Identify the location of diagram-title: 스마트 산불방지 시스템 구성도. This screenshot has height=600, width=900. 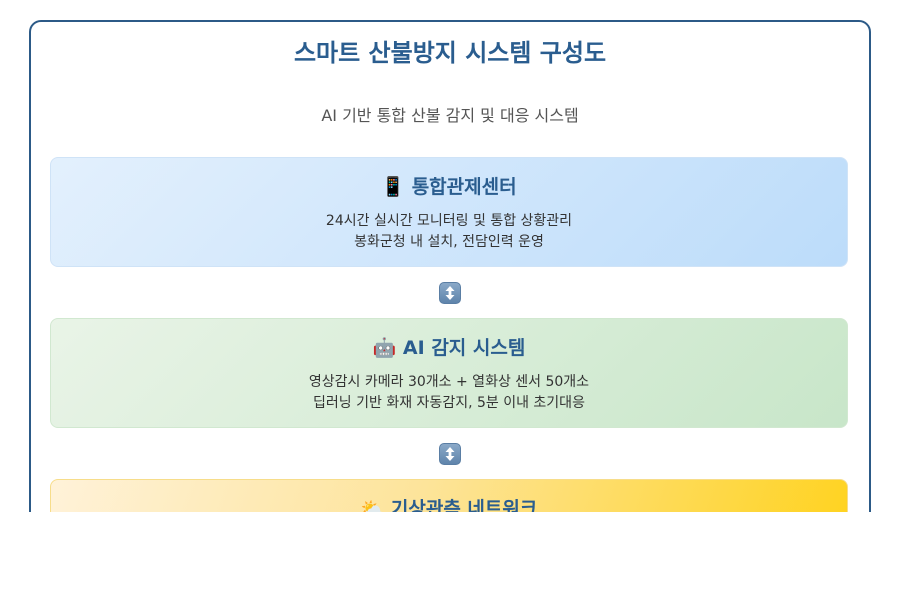
(450, 53).